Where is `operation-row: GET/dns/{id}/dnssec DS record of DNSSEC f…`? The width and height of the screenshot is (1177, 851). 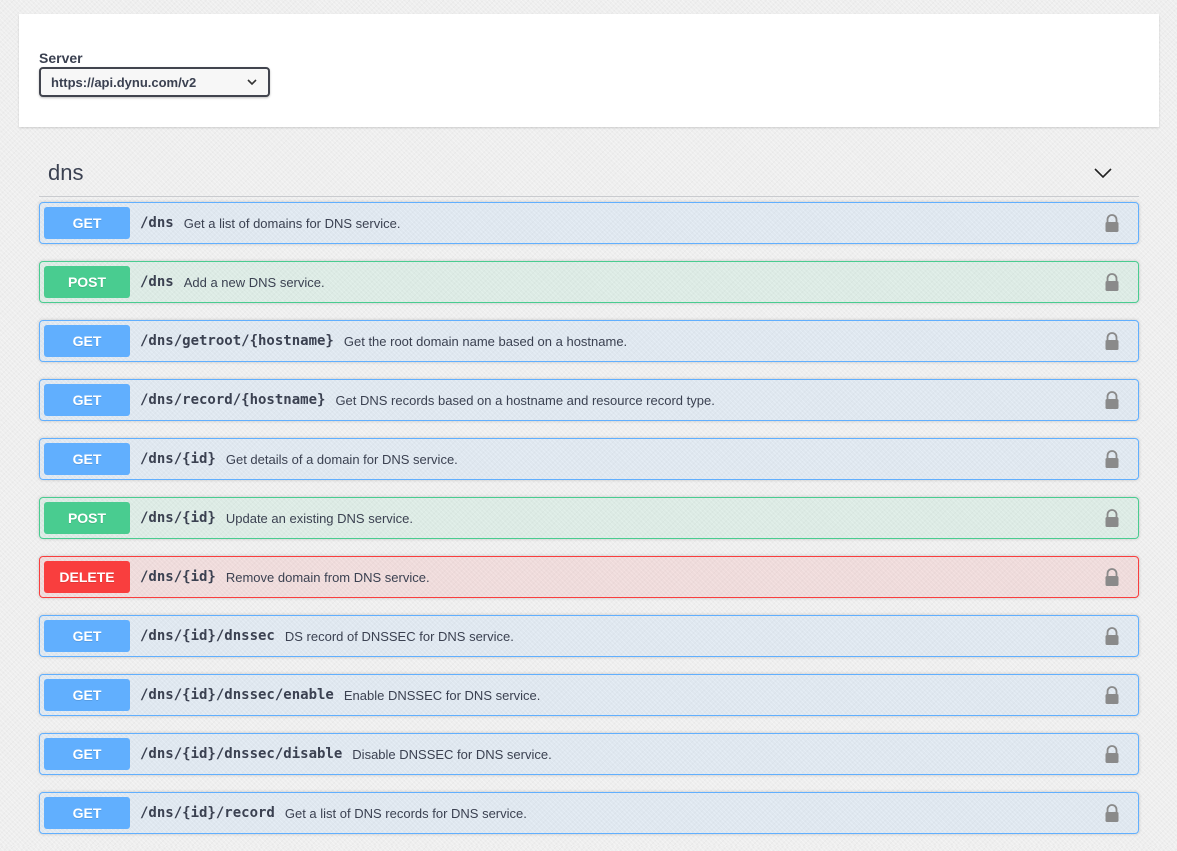 operation-row: GET/dns/{id}/dnssec DS record of DNSSEC f… is located at coordinates (589, 636).